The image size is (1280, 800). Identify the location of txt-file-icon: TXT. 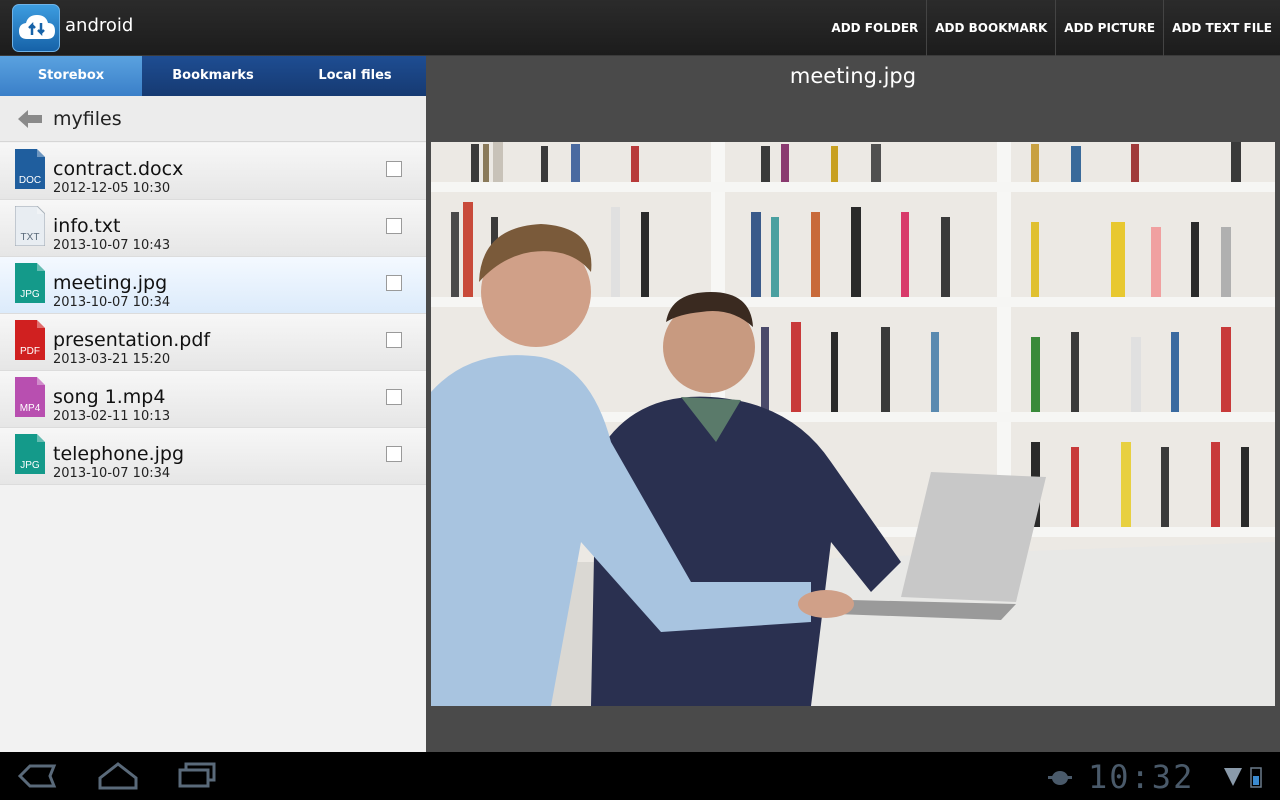
(30, 226).